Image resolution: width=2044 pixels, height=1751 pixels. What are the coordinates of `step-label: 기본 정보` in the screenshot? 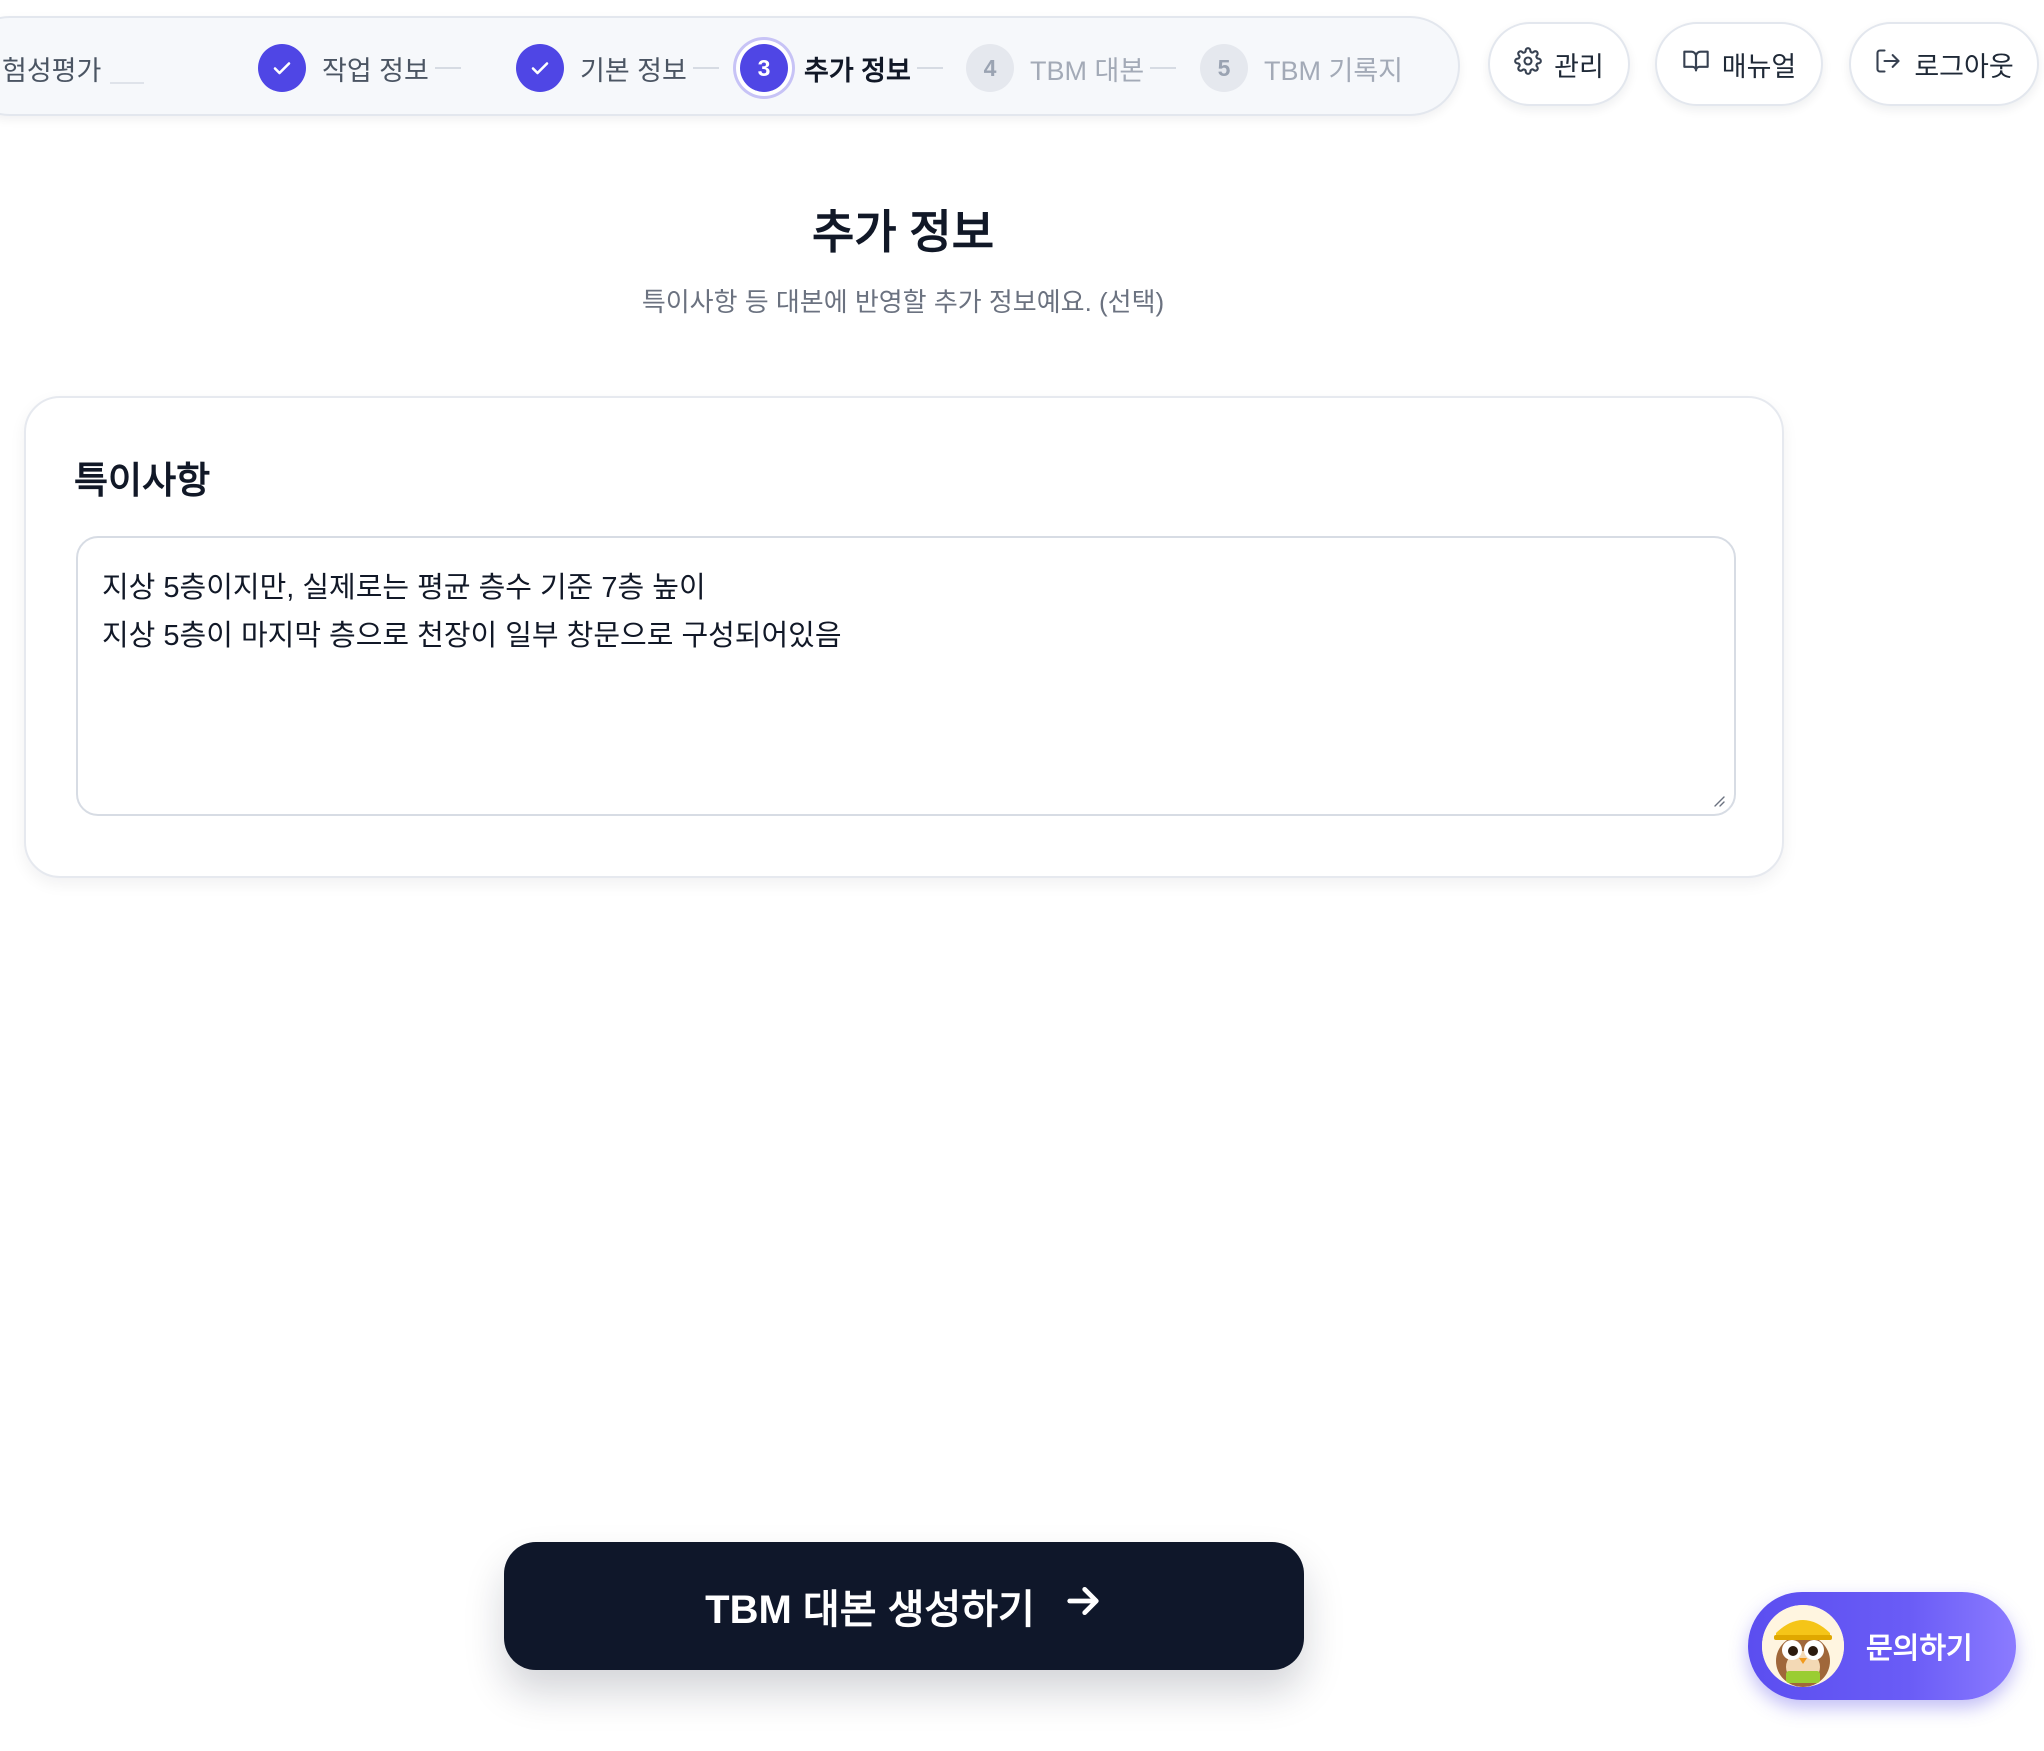 It's located at (633, 70).